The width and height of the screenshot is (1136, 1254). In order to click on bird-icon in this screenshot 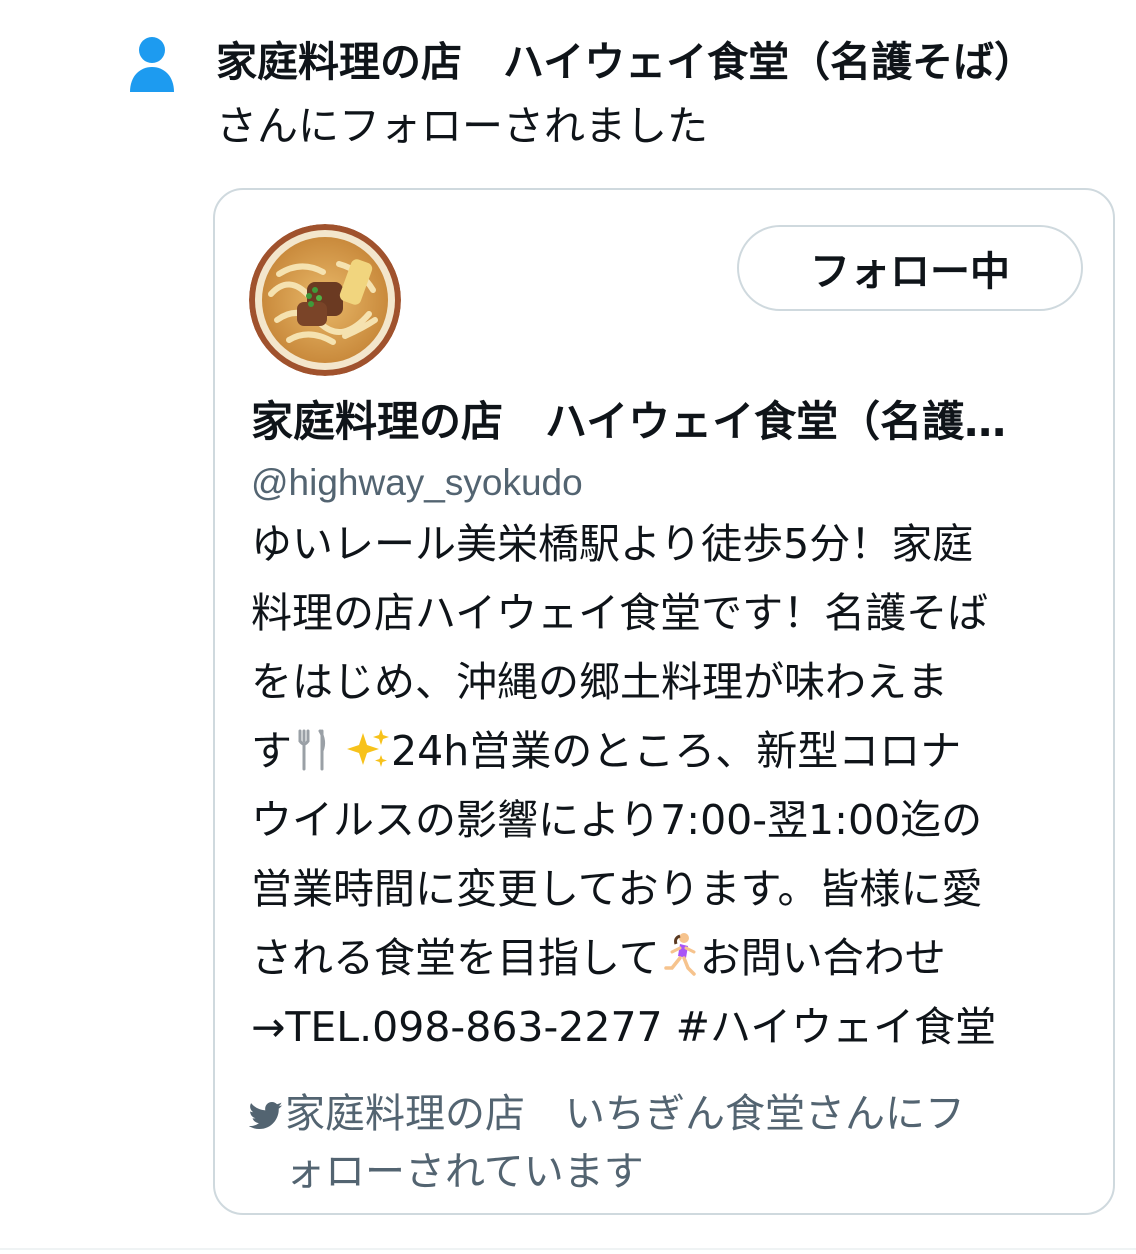, I will do `click(266, 1115)`.